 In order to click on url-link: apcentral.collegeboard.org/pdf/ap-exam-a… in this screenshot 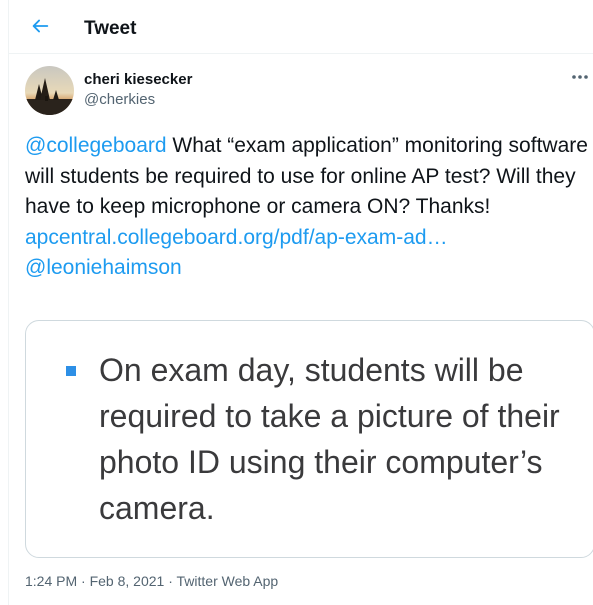, I will do `click(236, 237)`.